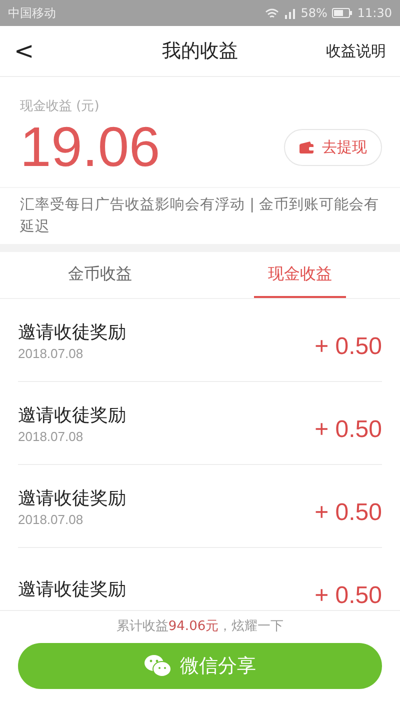  What do you see at coordinates (271, 13) in the screenshot?
I see `wifi-icon` at bounding box center [271, 13].